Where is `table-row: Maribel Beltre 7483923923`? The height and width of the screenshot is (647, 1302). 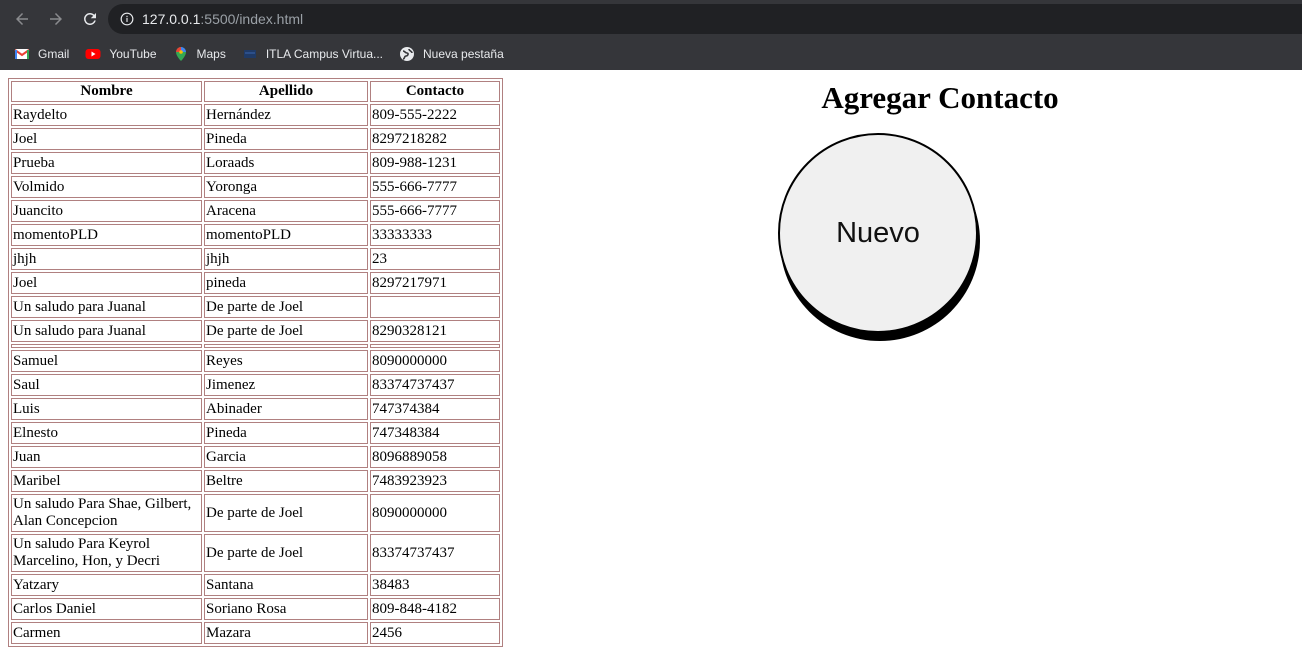 table-row: Maribel Beltre 7483923923 is located at coordinates (255, 481).